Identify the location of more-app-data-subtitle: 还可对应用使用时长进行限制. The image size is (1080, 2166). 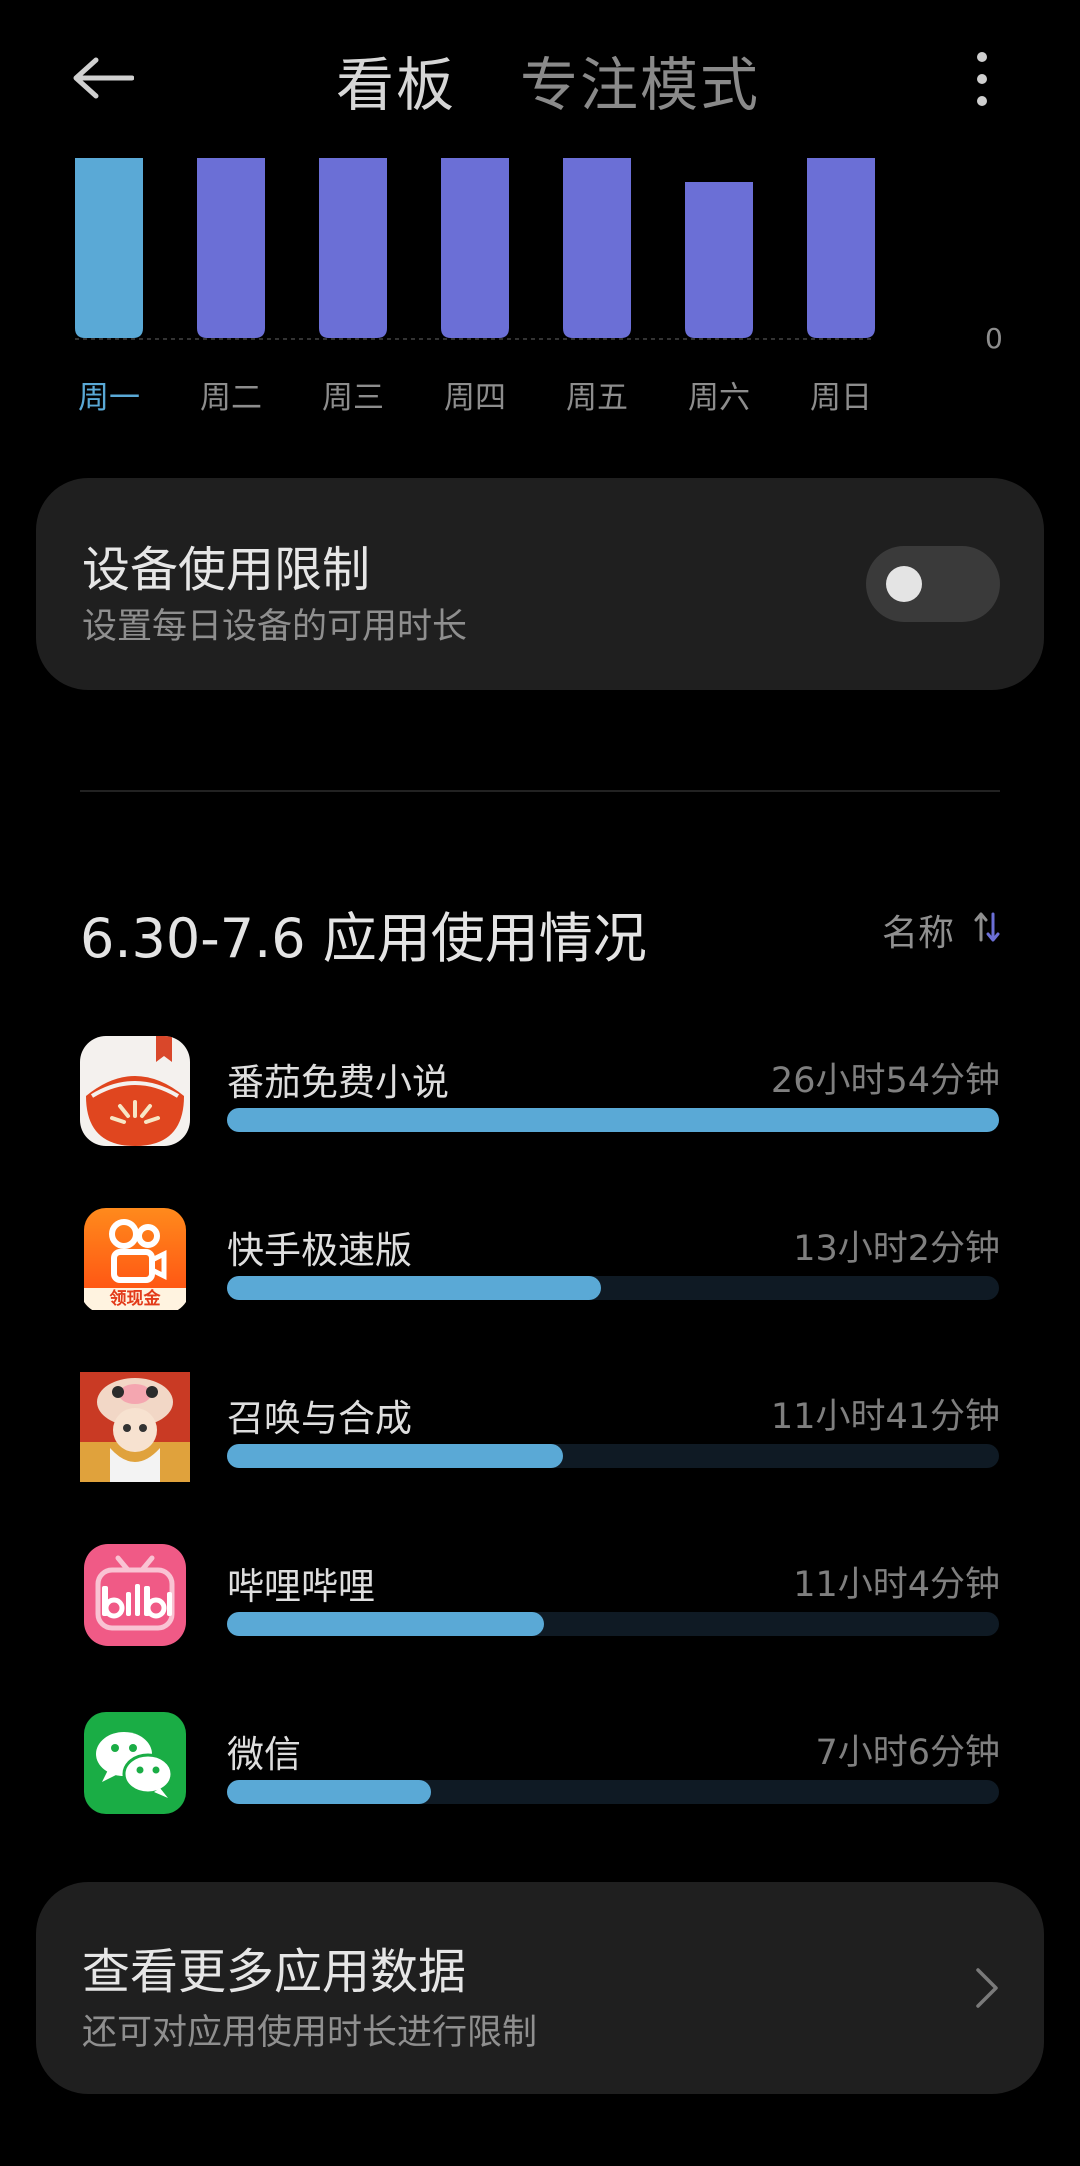
(310, 2033).